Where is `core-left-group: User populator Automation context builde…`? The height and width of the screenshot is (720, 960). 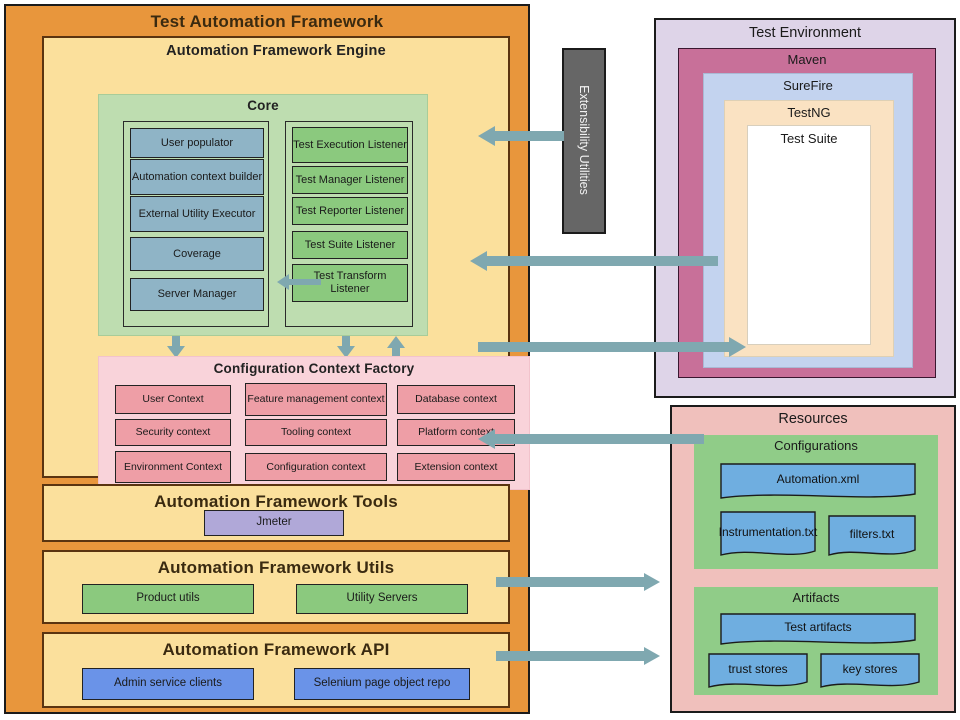
core-left-group: User populator Automation context builde… is located at coordinates (196, 224).